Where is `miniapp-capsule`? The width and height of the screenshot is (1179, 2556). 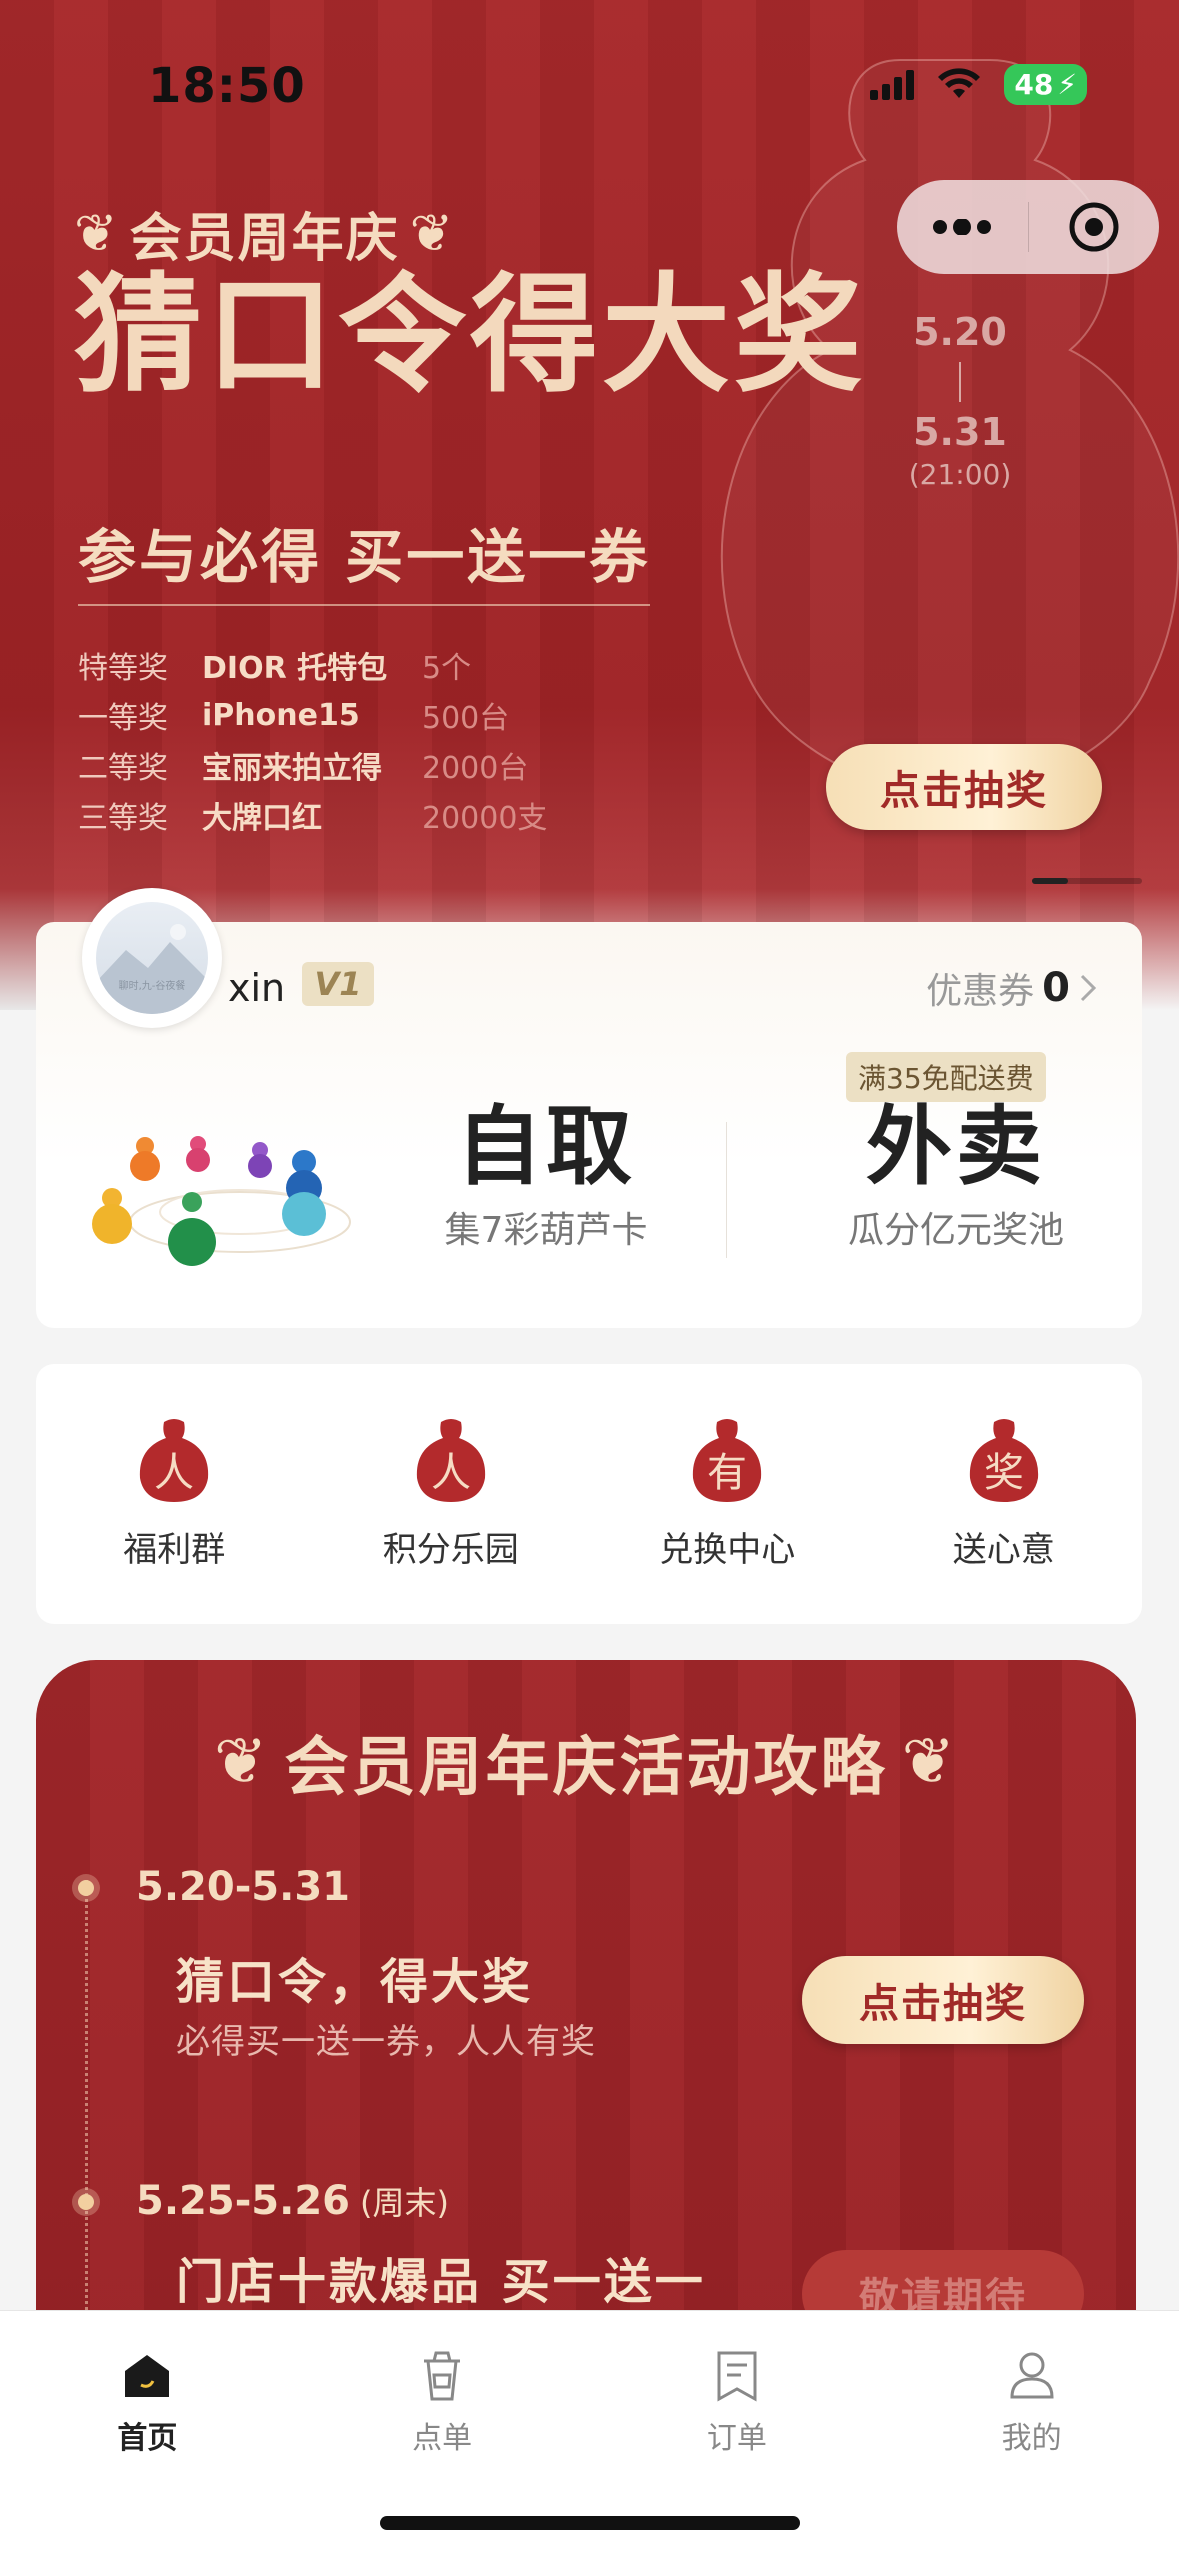 miniapp-capsule is located at coordinates (1028, 227).